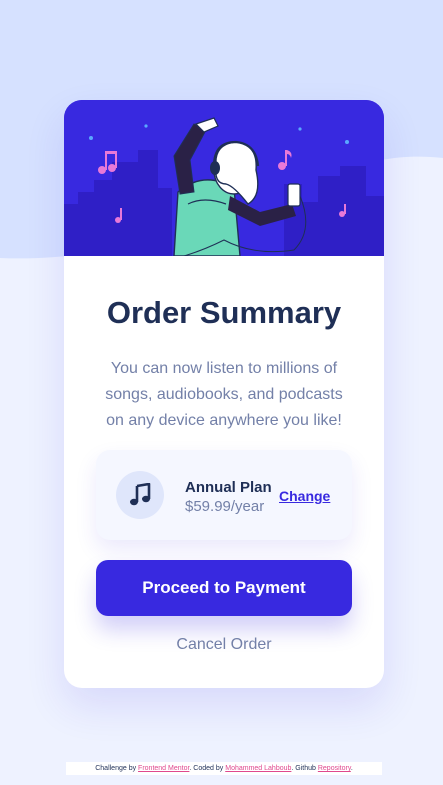 Image resolution: width=443 pixels, height=785 pixels. I want to click on cancel-order-button: Cancel Order, so click(224, 645).